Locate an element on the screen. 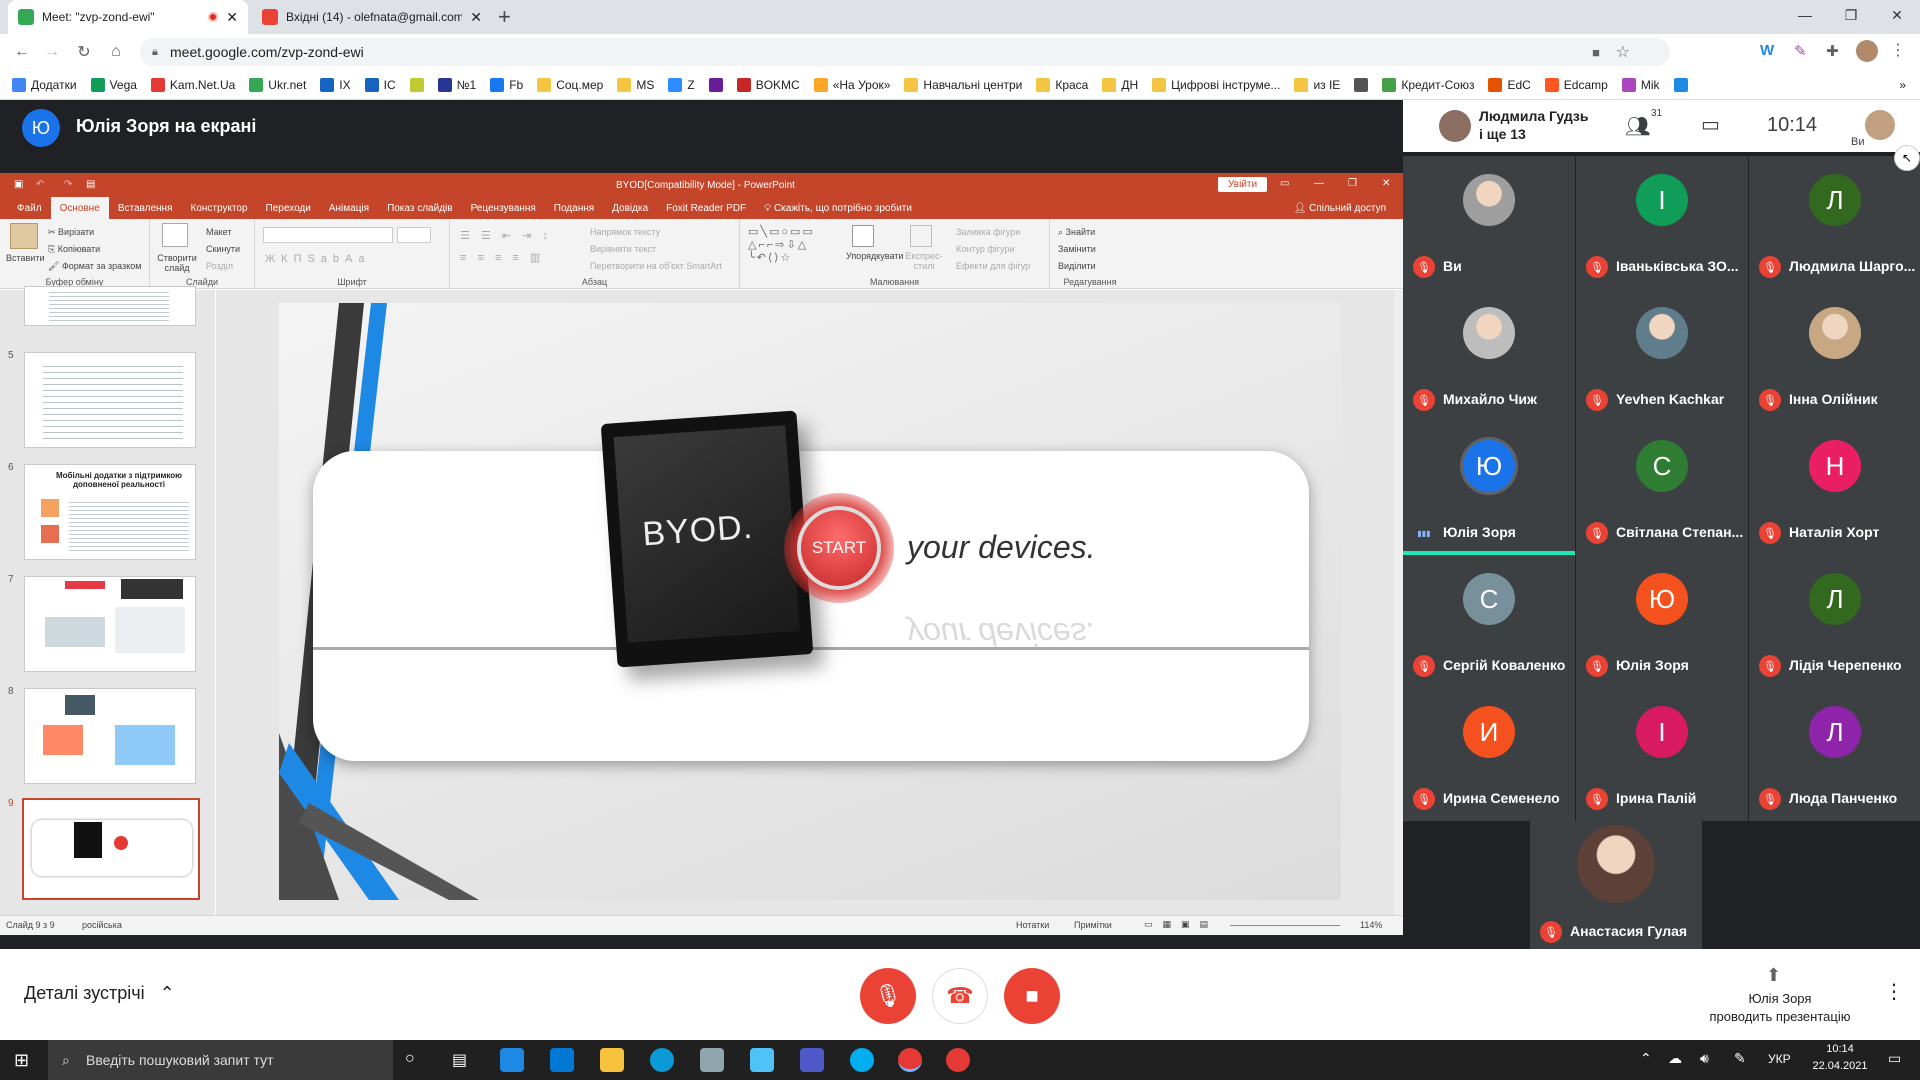 The width and height of the screenshot is (1920, 1080). menu-icon: ⋮ is located at coordinates (1898, 50).